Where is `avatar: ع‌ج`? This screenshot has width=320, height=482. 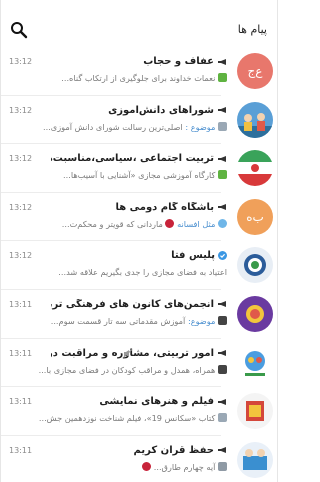
avatar: ع‌ج is located at coordinates (255, 71).